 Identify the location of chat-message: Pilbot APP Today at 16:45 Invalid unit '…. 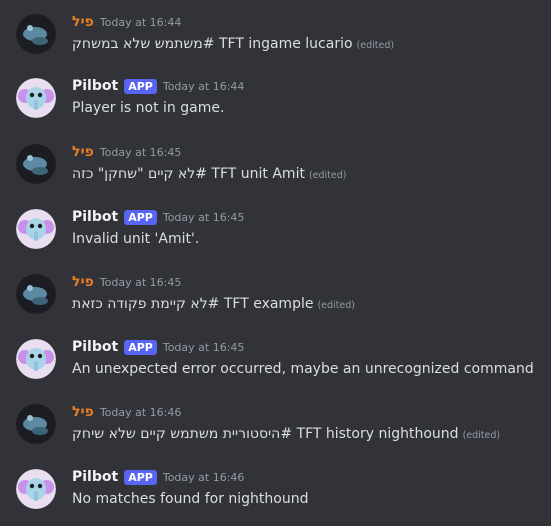
(275, 233).